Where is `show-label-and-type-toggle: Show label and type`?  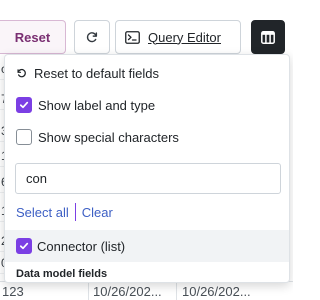 show-label-and-type-toggle: Show label and type is located at coordinates (147, 105).